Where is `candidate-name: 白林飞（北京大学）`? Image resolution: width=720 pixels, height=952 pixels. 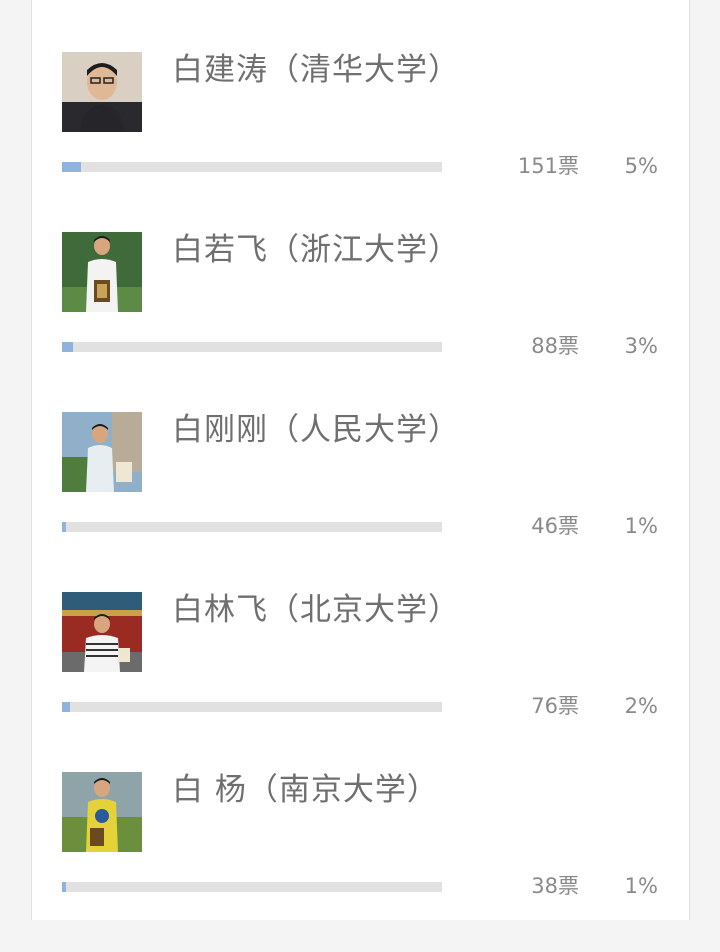
candidate-name: 白林飞（北京大学） is located at coordinates (316, 610).